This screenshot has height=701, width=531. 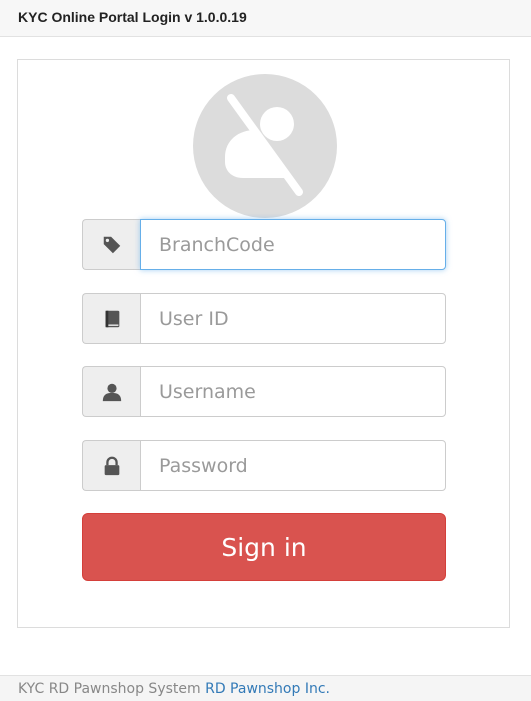 What do you see at coordinates (111, 391) in the screenshot?
I see `user-icon` at bounding box center [111, 391].